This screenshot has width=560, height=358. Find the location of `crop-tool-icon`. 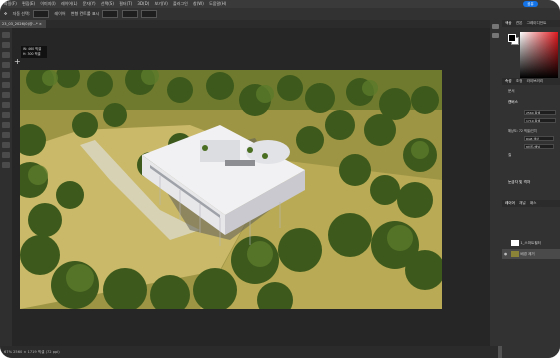

crop-tool-icon is located at coordinates (6, 75).